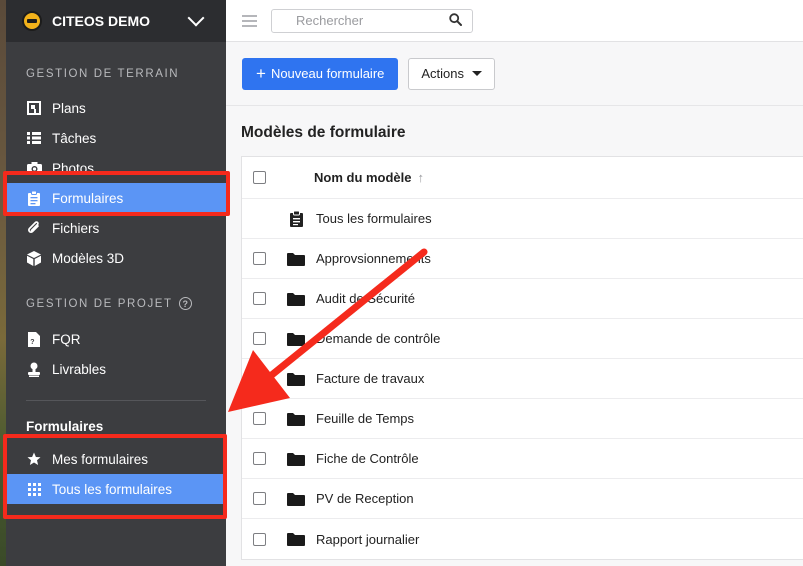  What do you see at coordinates (32, 21) in the screenshot?
I see `org-logo-icon` at bounding box center [32, 21].